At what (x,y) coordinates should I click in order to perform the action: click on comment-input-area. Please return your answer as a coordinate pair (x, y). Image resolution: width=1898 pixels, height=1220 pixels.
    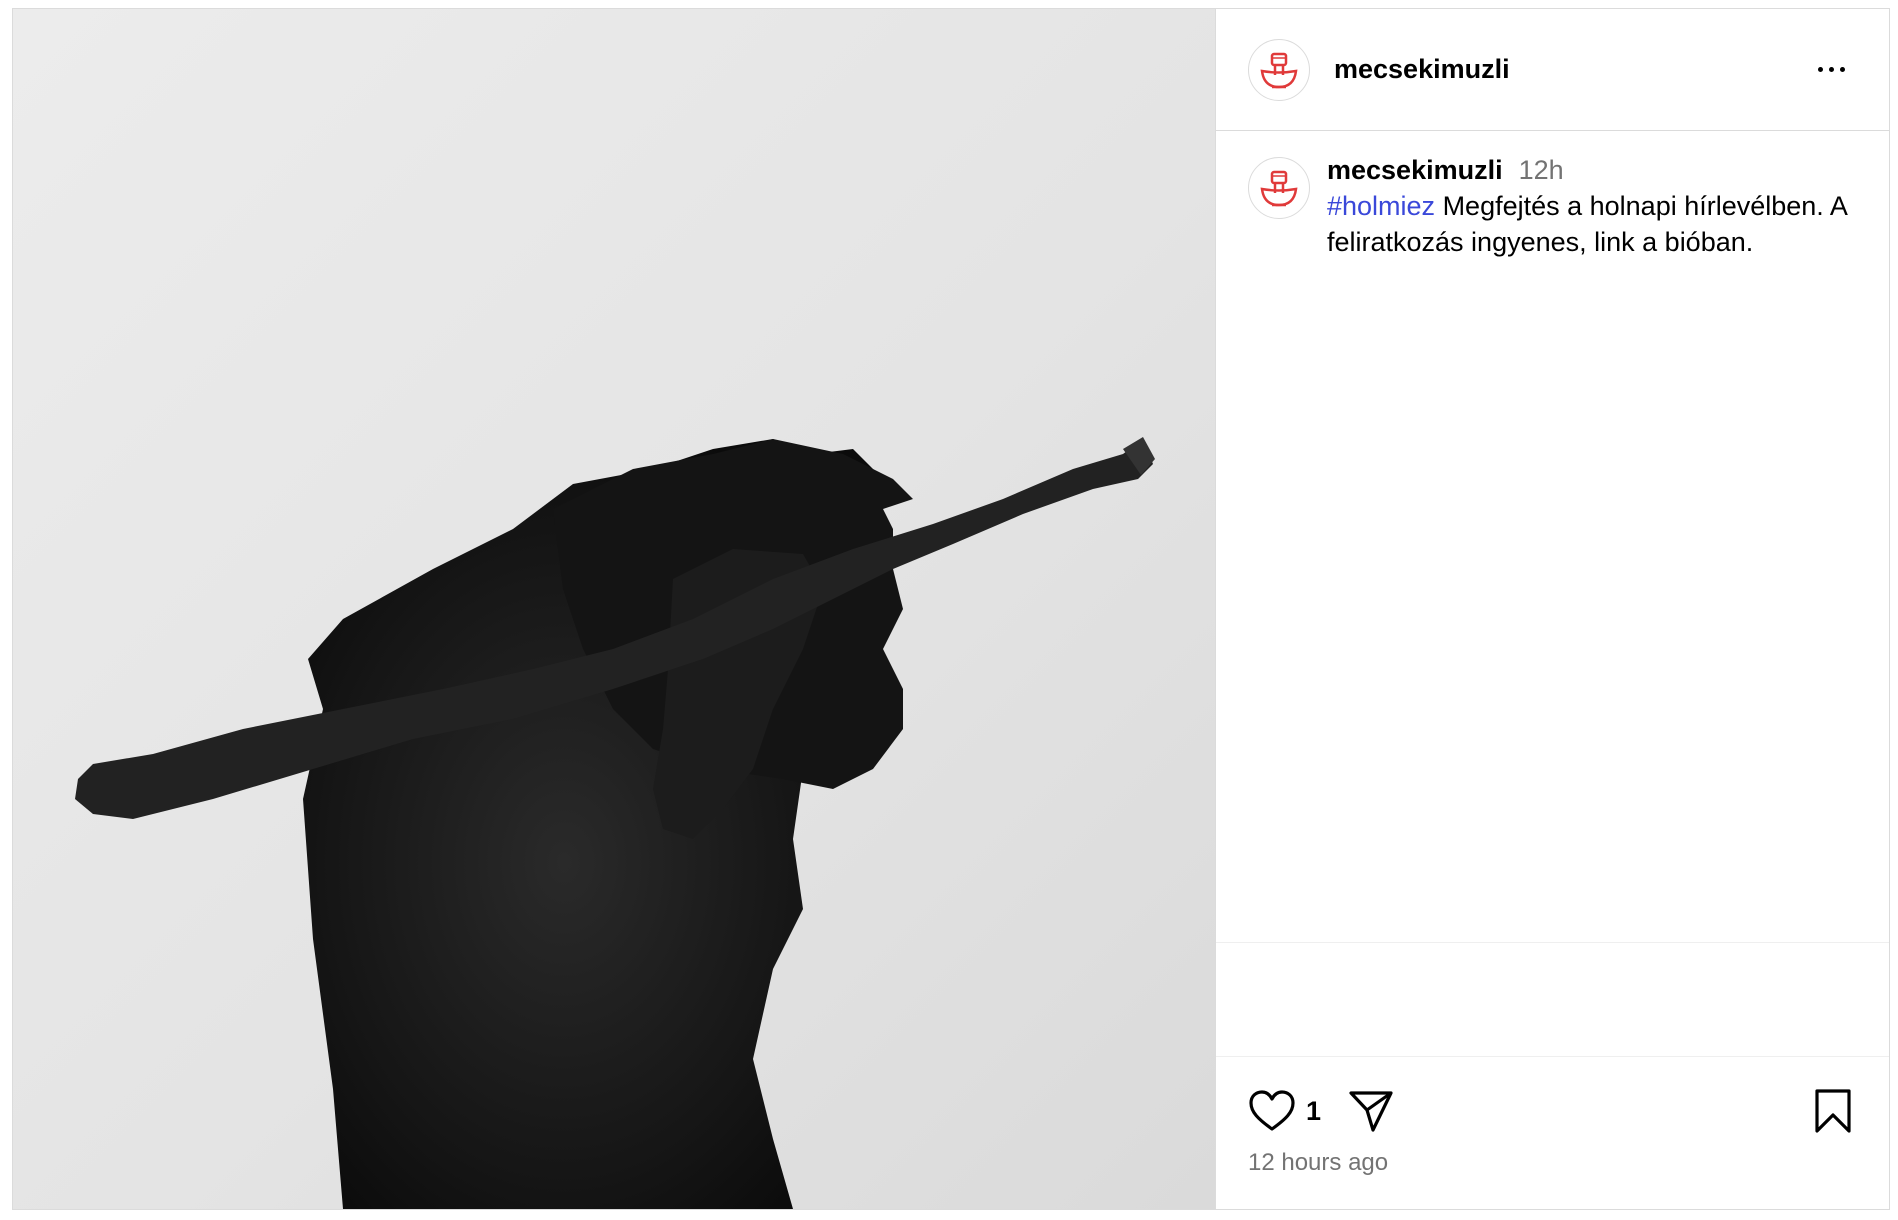
    Looking at the image, I should click on (1552, 1000).